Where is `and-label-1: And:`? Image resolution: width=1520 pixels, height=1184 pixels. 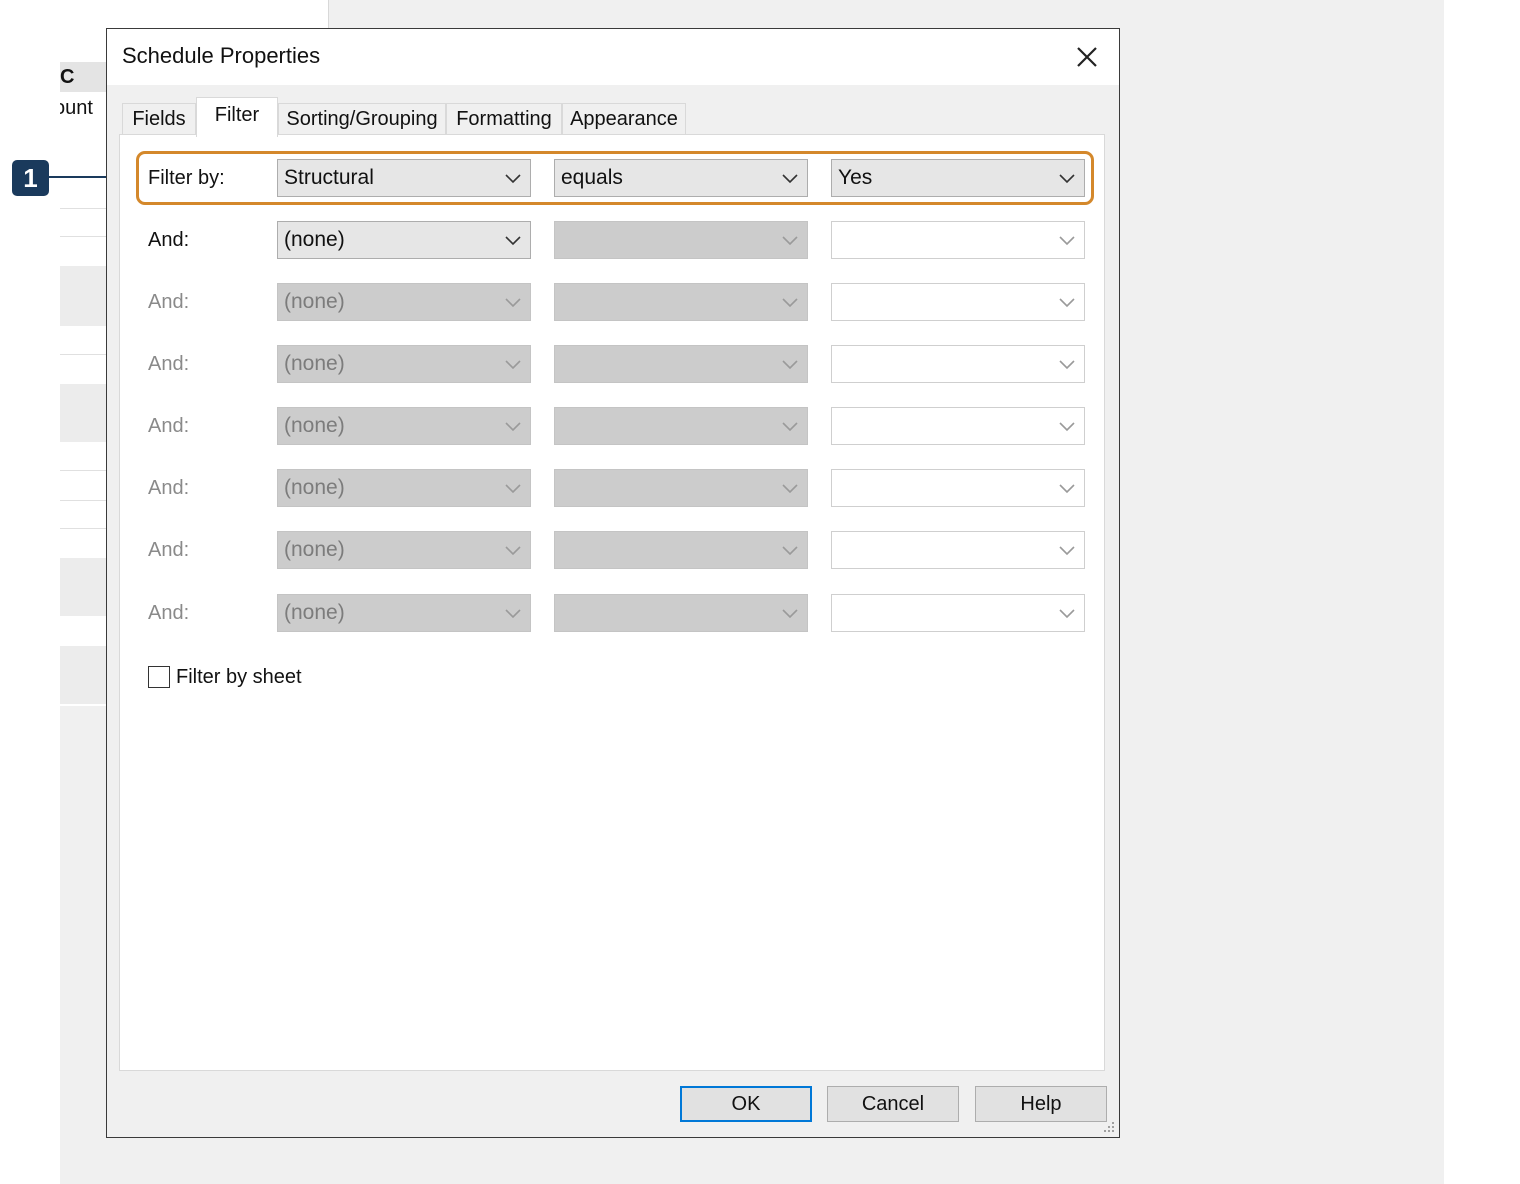 and-label-1: And: is located at coordinates (169, 240).